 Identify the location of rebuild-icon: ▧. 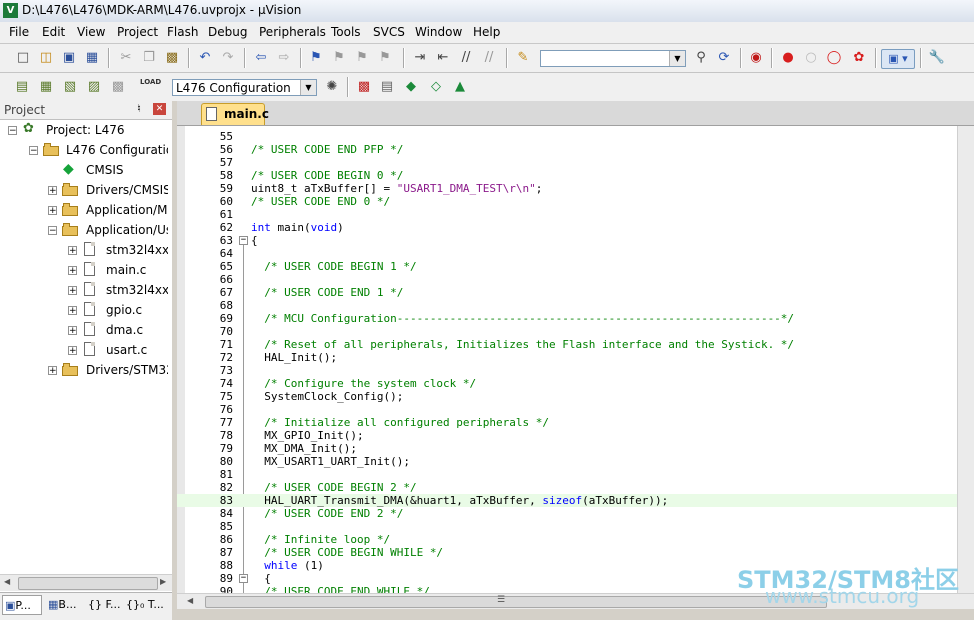
(70, 87).